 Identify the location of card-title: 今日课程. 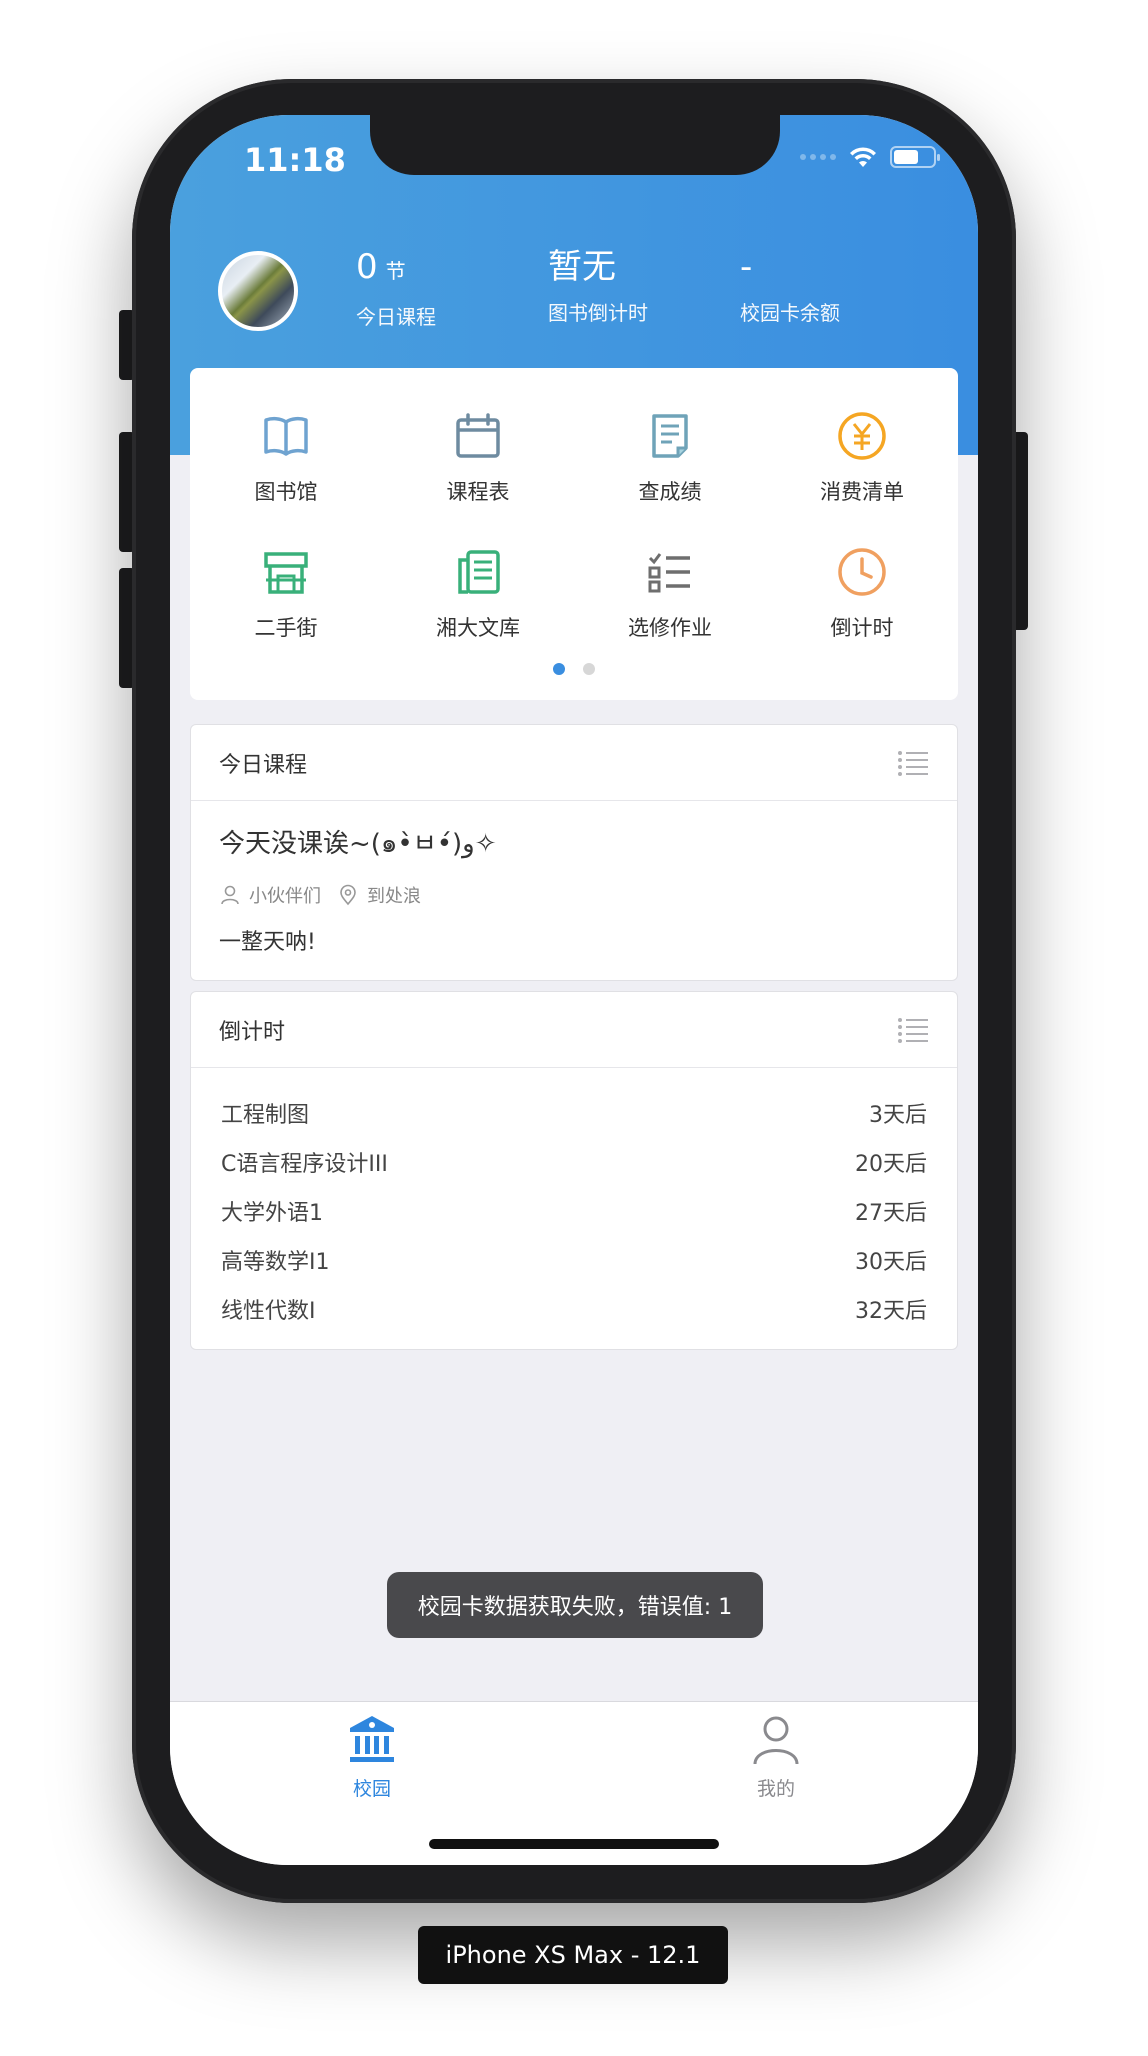
(263, 765).